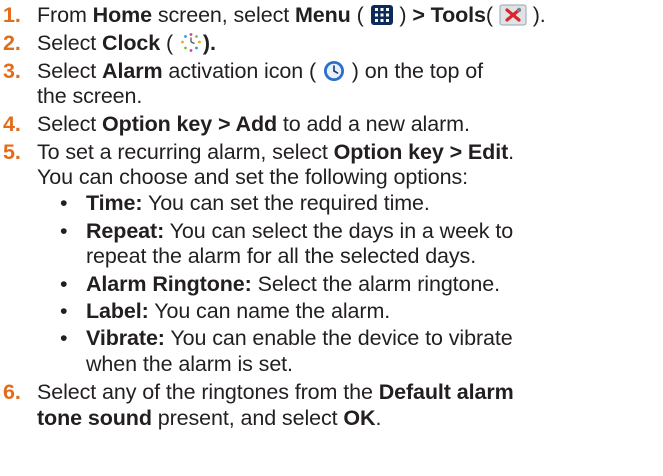  Describe the element at coordinates (245, 203) in the screenshot. I see `option-time: • Time: You can set the required time.` at that location.